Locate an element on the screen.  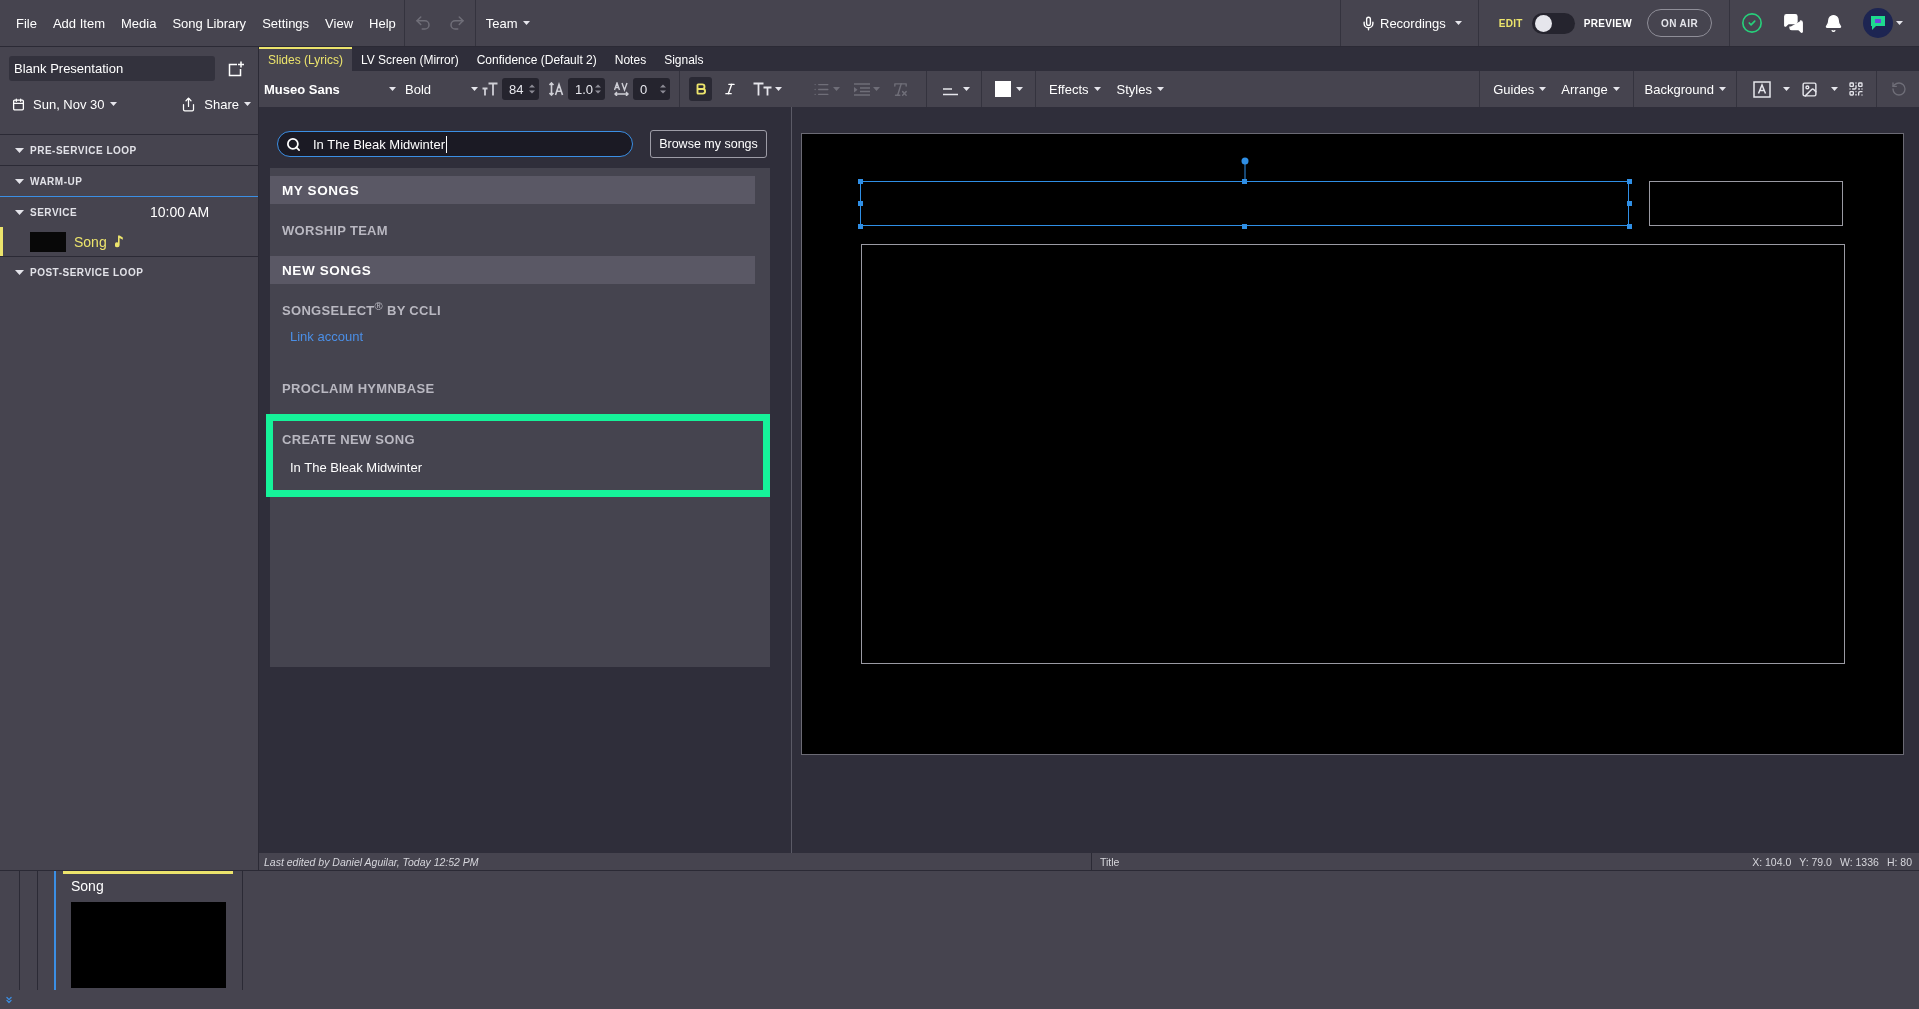
image-icon is located at coordinates (1809, 89).